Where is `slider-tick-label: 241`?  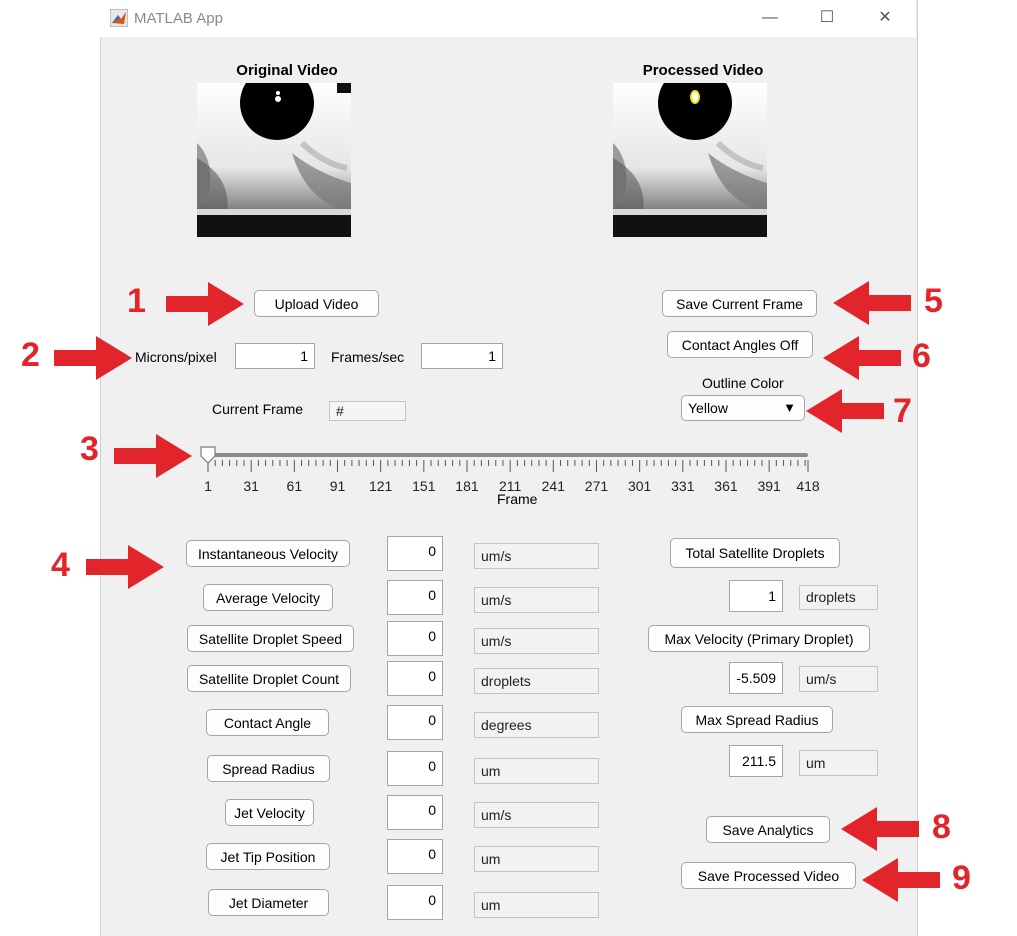 slider-tick-label: 241 is located at coordinates (553, 486).